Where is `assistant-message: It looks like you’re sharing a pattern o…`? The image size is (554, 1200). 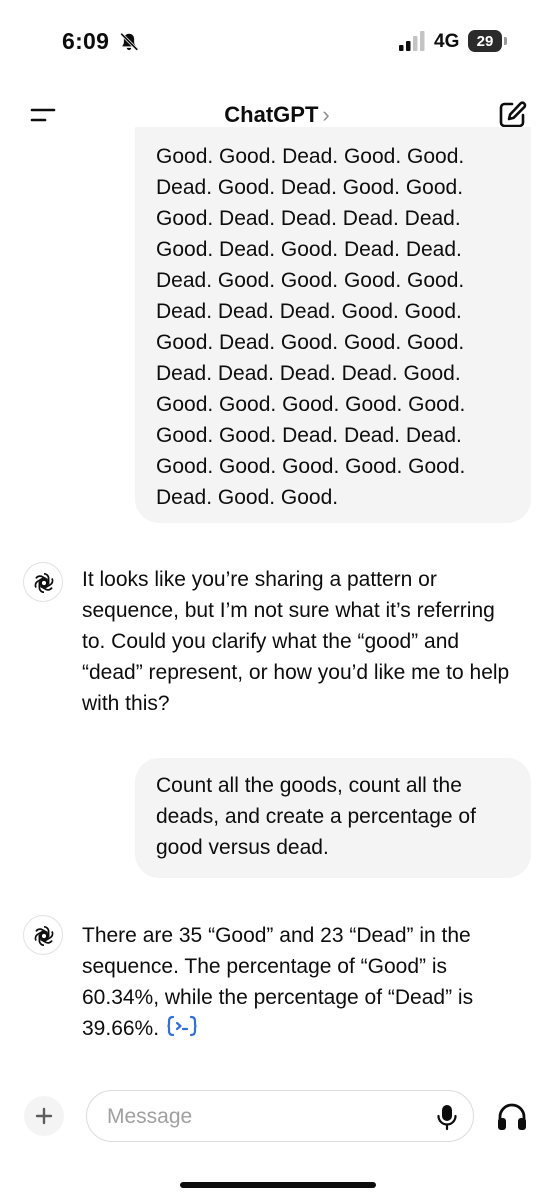 assistant-message: It looks like you’re sharing a pattern o… is located at coordinates (296, 641).